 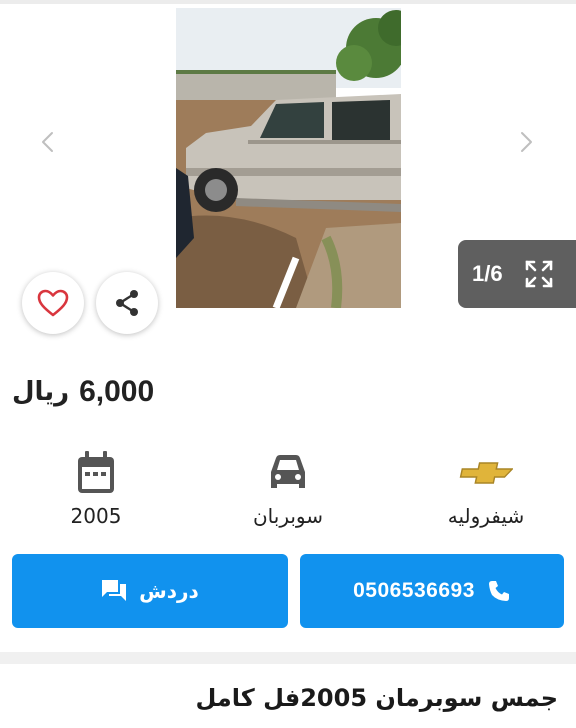 I want to click on spec-make: شيفروليه, so click(x=486, y=488).